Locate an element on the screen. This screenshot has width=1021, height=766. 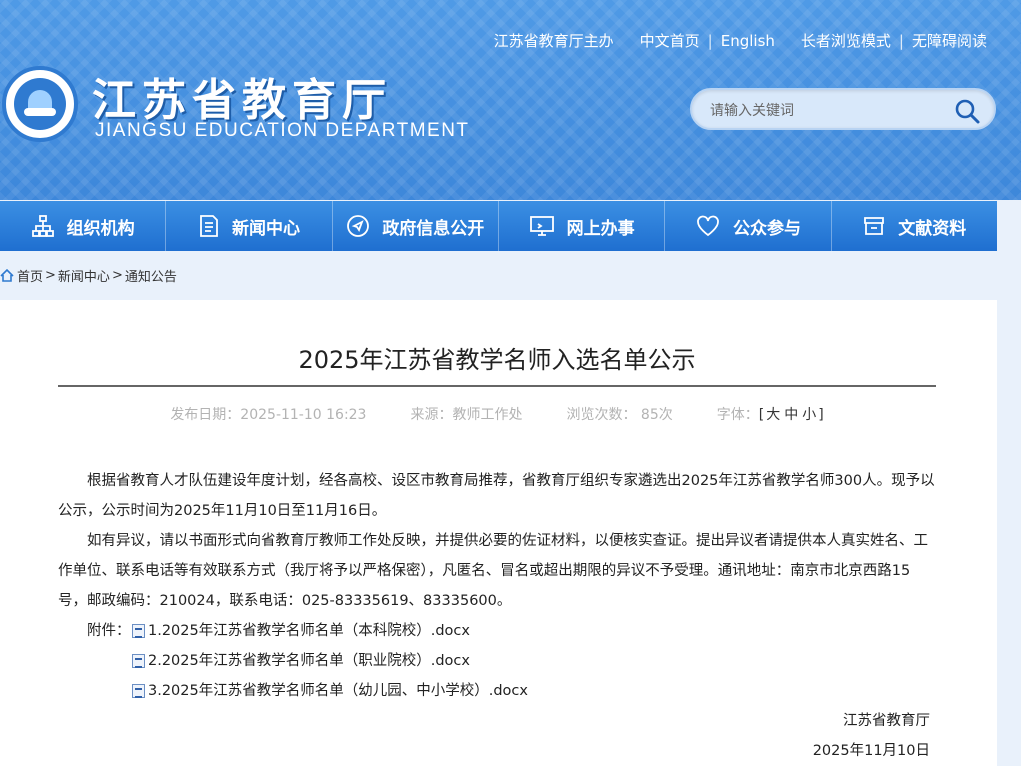
org-chart-icon is located at coordinates (42, 226).